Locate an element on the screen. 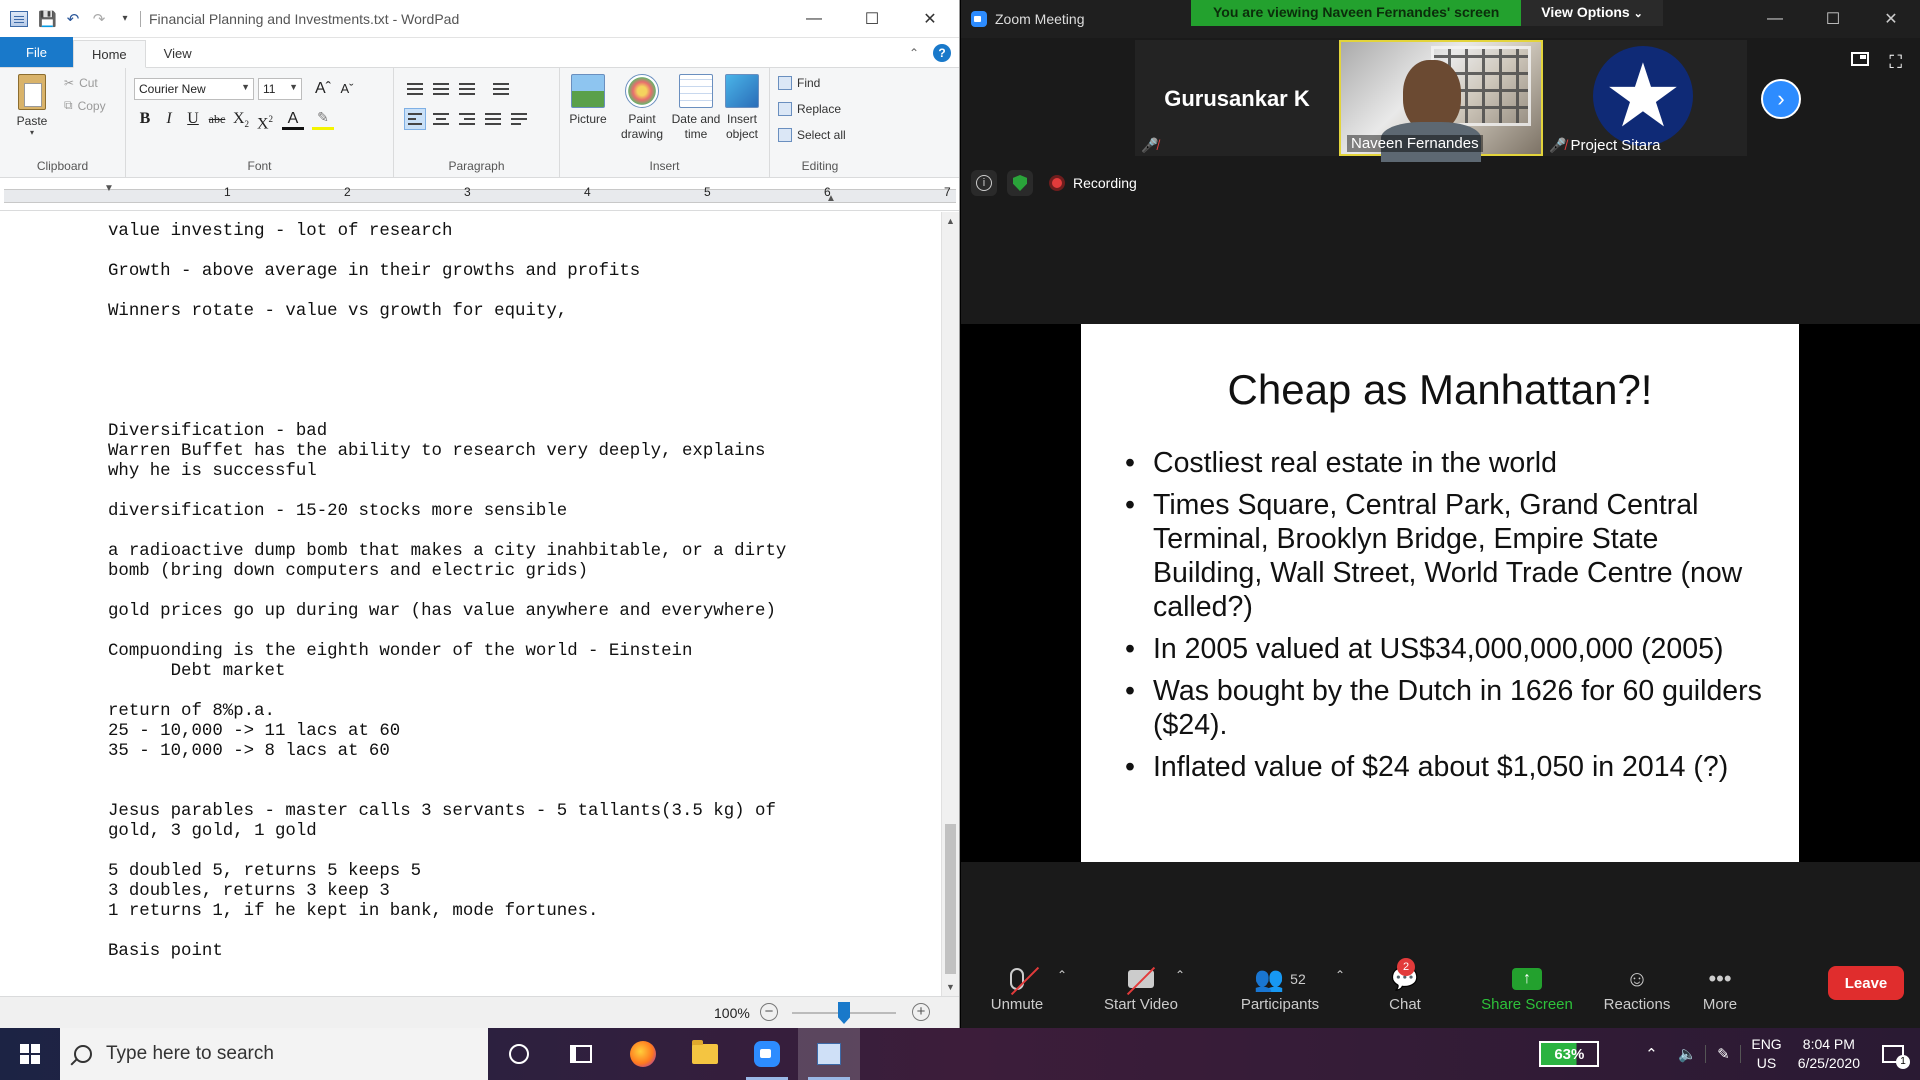 The image size is (1920, 1080). decrease-indent-icon is located at coordinates (415, 89).